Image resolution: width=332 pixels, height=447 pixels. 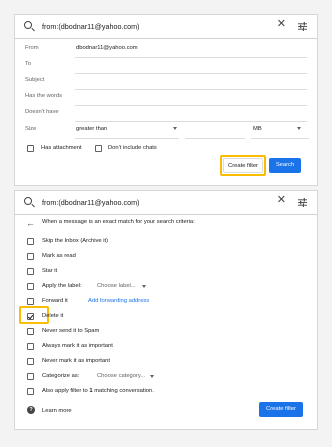 What do you see at coordinates (166, 348) in the screenshot?
I see `option-always-important: Always mark it as important` at bounding box center [166, 348].